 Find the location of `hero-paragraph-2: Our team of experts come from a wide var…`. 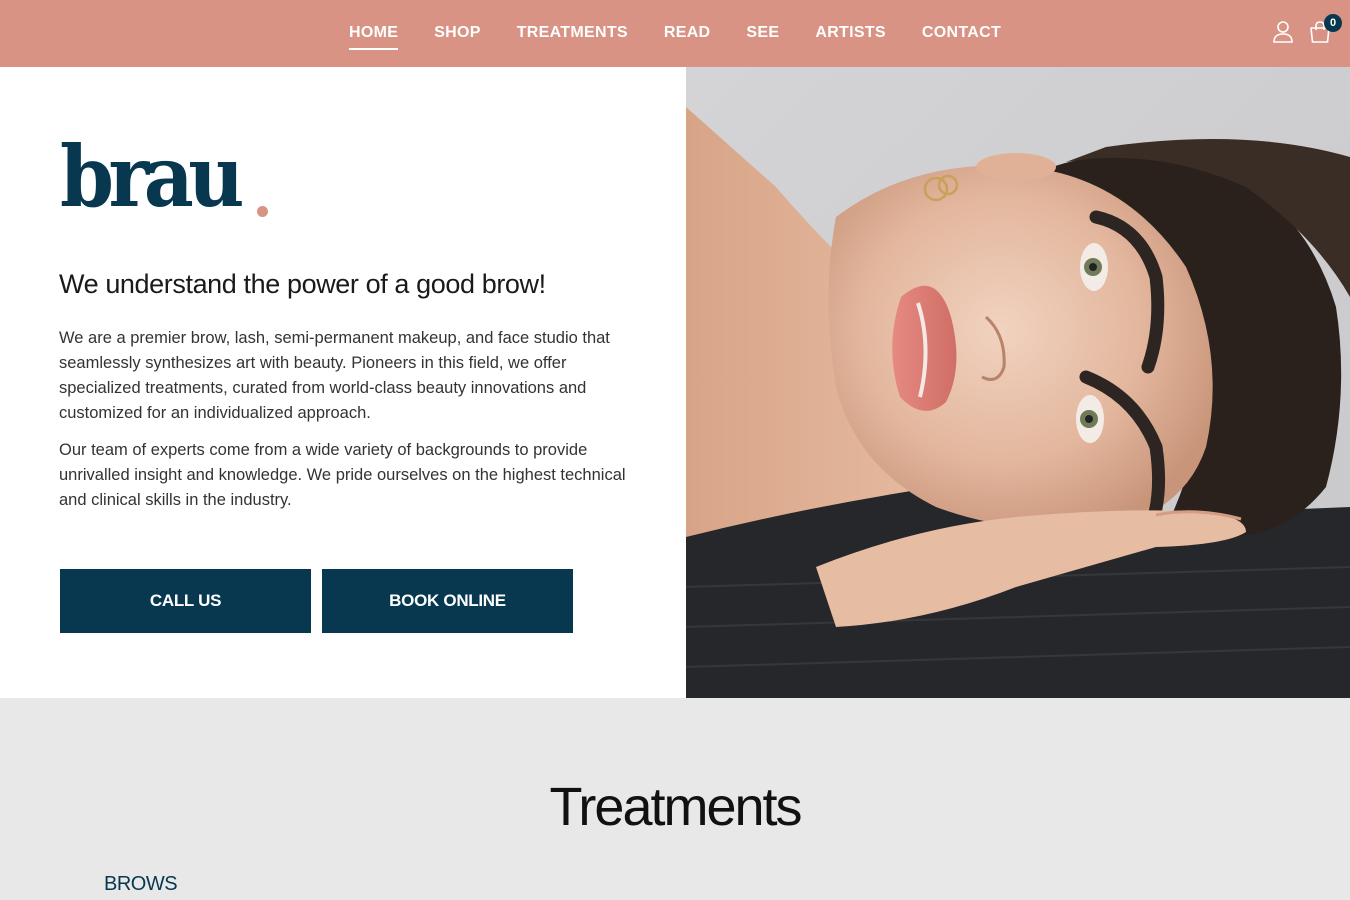

hero-paragraph-2: Our team of experts come from a wide var… is located at coordinates (342, 475).